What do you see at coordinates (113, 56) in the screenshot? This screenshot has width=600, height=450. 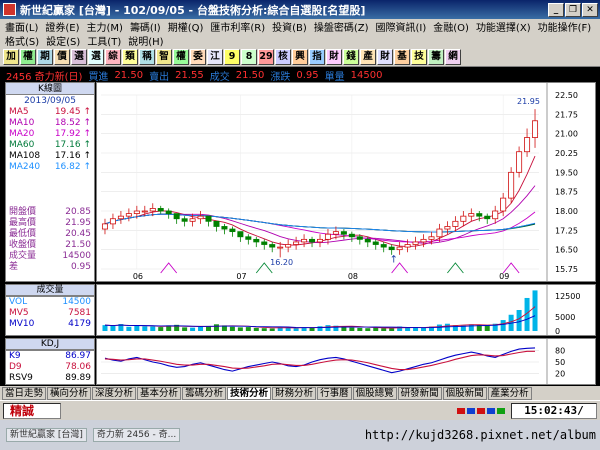 I see `toolbar-button-6: 綜` at bounding box center [113, 56].